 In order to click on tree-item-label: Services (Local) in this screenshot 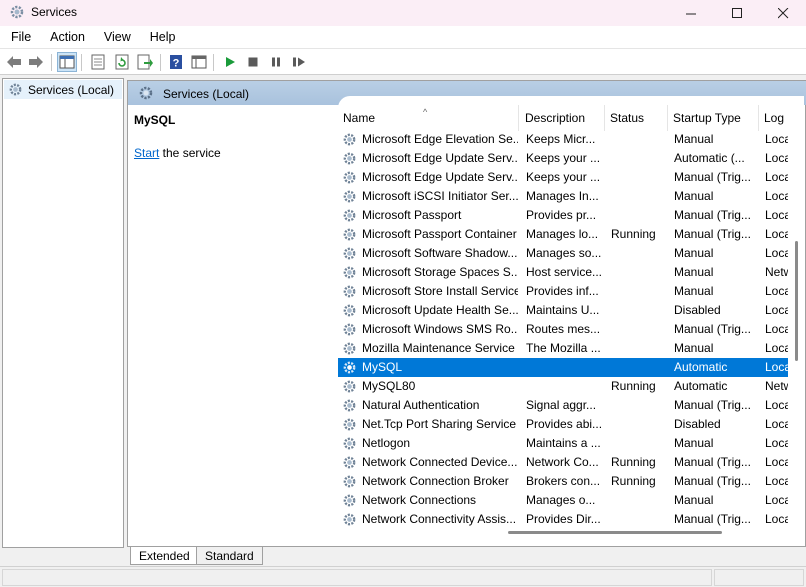, I will do `click(71, 89)`.